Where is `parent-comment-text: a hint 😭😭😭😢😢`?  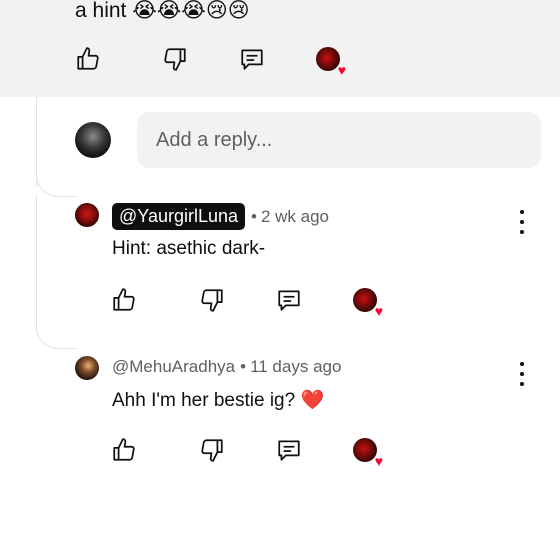 parent-comment-text: a hint 😭😭😭😢😢 is located at coordinates (162, 12).